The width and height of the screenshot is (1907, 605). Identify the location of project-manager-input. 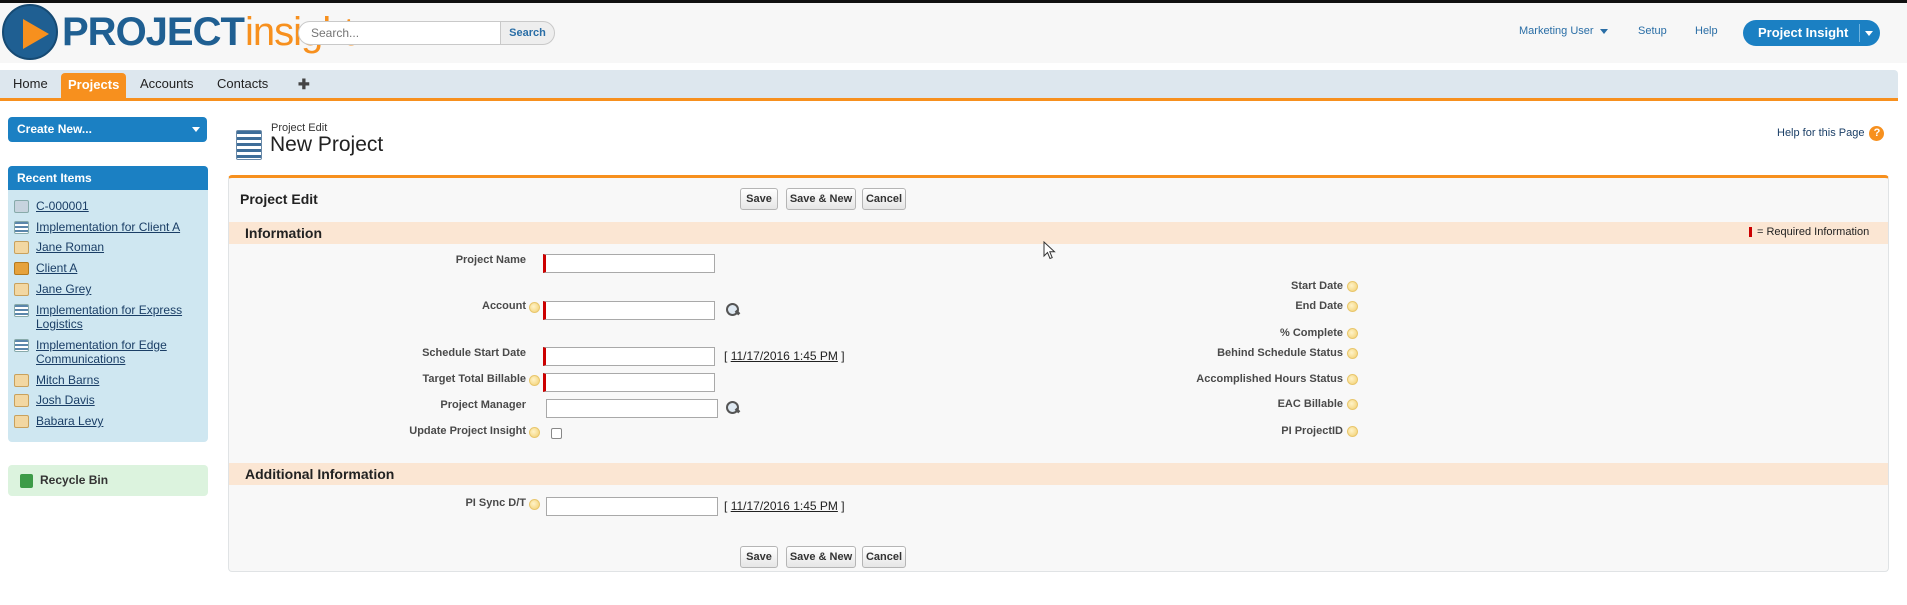
(632, 408).